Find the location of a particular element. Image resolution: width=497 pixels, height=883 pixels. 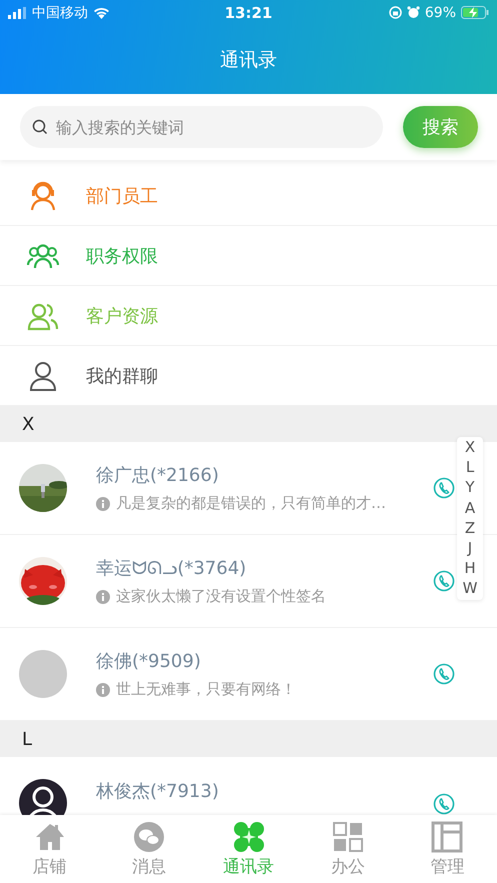

menu-item: 部门员工 is located at coordinates (248, 196).